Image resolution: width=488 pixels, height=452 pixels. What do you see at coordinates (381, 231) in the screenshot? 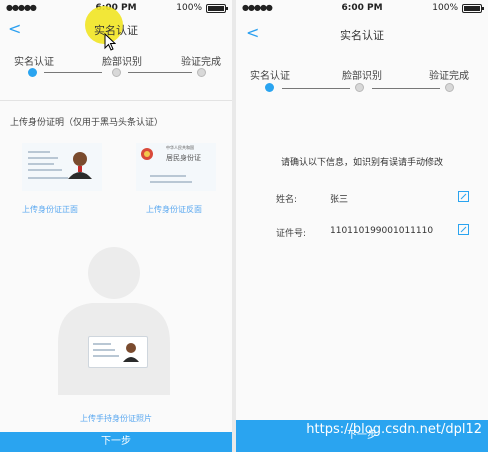
I see `id-number-value: 110110199001011110` at bounding box center [381, 231].